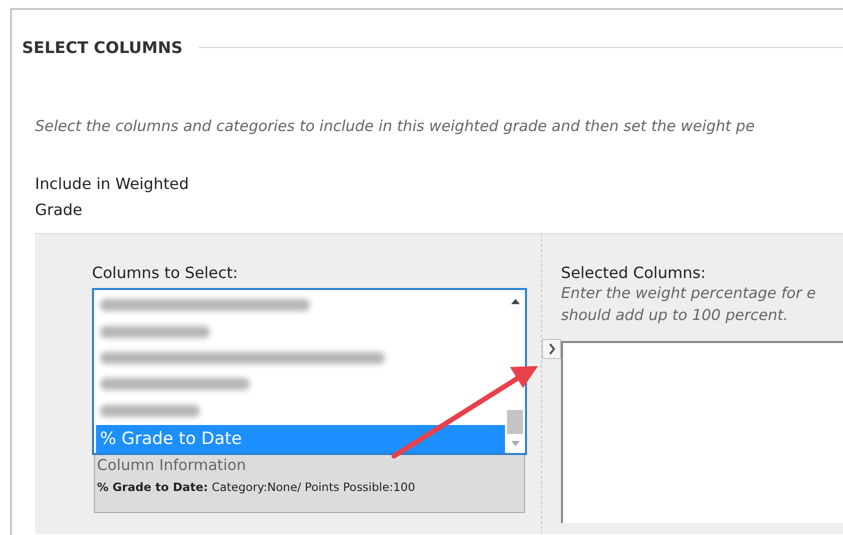 The image size is (843, 535). Describe the element at coordinates (515, 443) in the screenshot. I see `scroll-down-icon` at that location.